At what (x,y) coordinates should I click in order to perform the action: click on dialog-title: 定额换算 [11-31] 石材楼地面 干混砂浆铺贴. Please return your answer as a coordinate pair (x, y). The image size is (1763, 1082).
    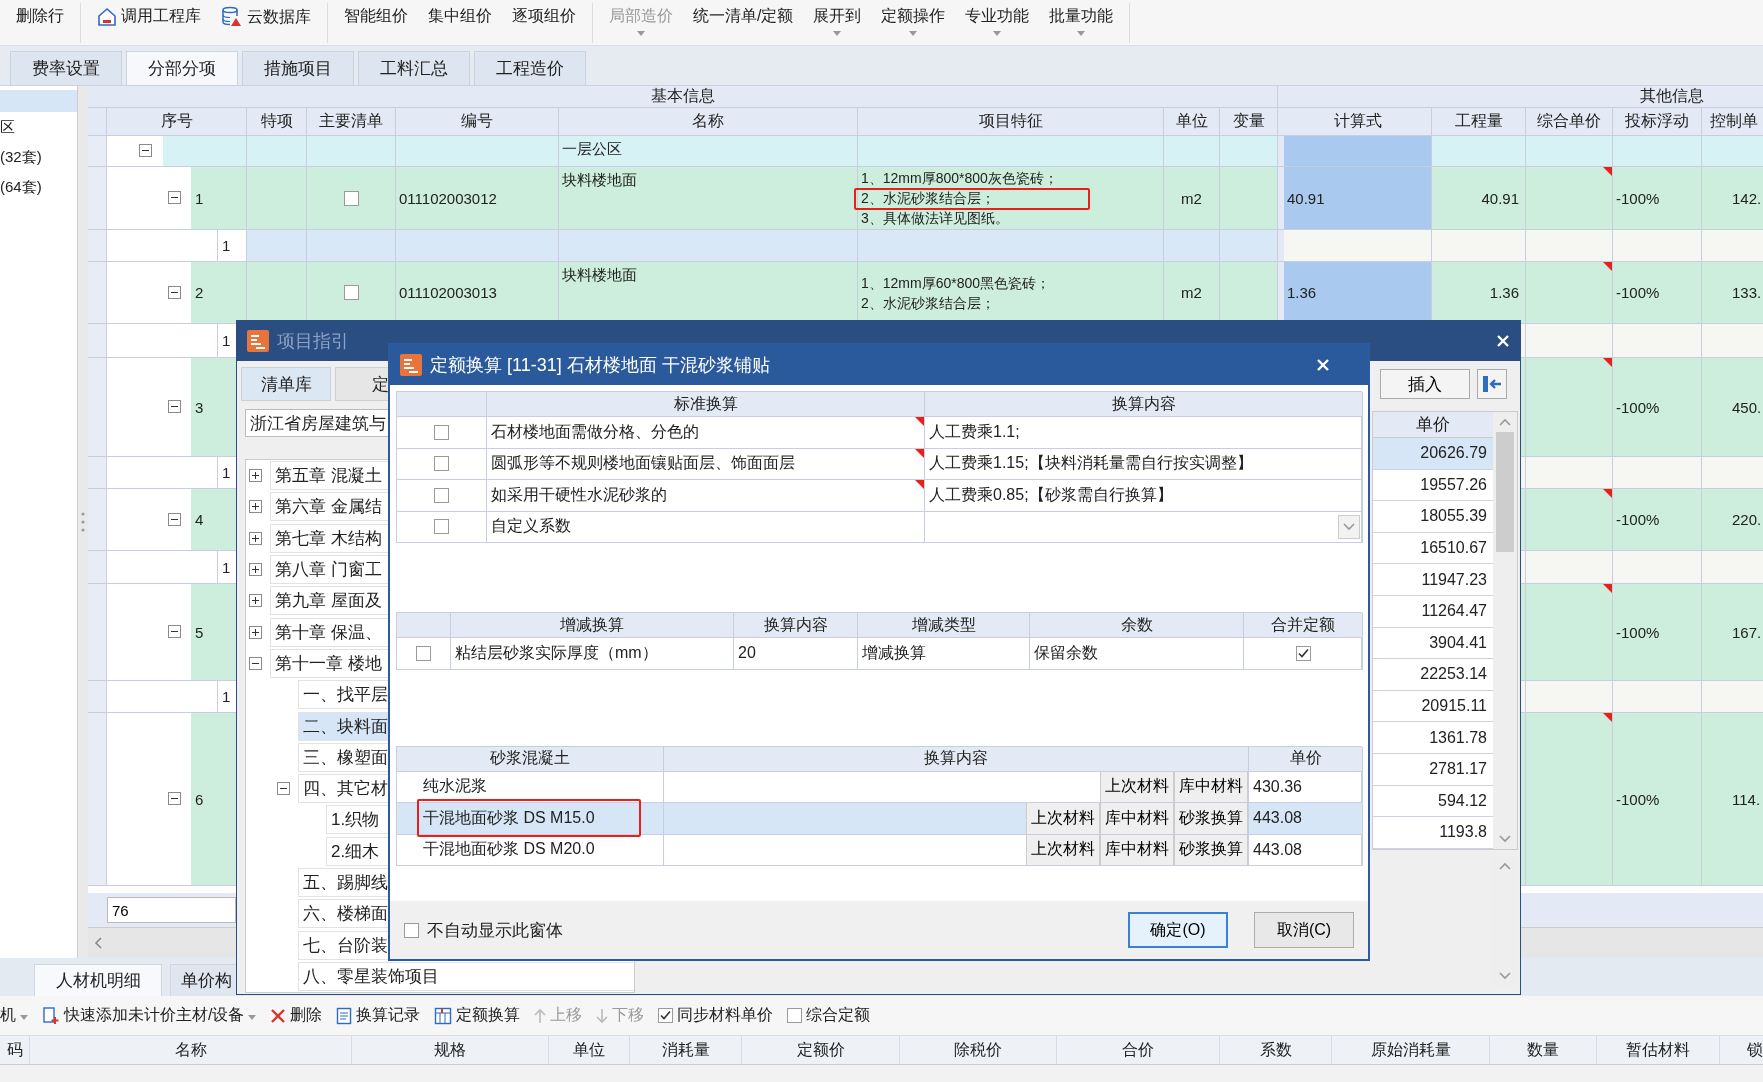
    Looking at the image, I should click on (600, 365).